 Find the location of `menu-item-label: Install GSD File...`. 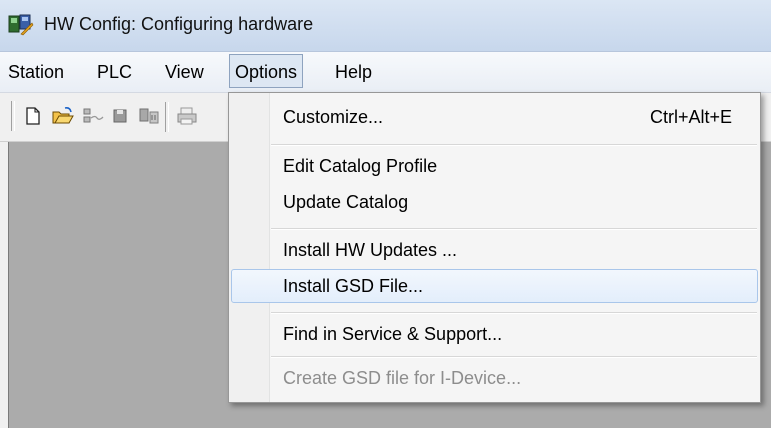

menu-item-label: Install GSD File... is located at coordinates (353, 286).